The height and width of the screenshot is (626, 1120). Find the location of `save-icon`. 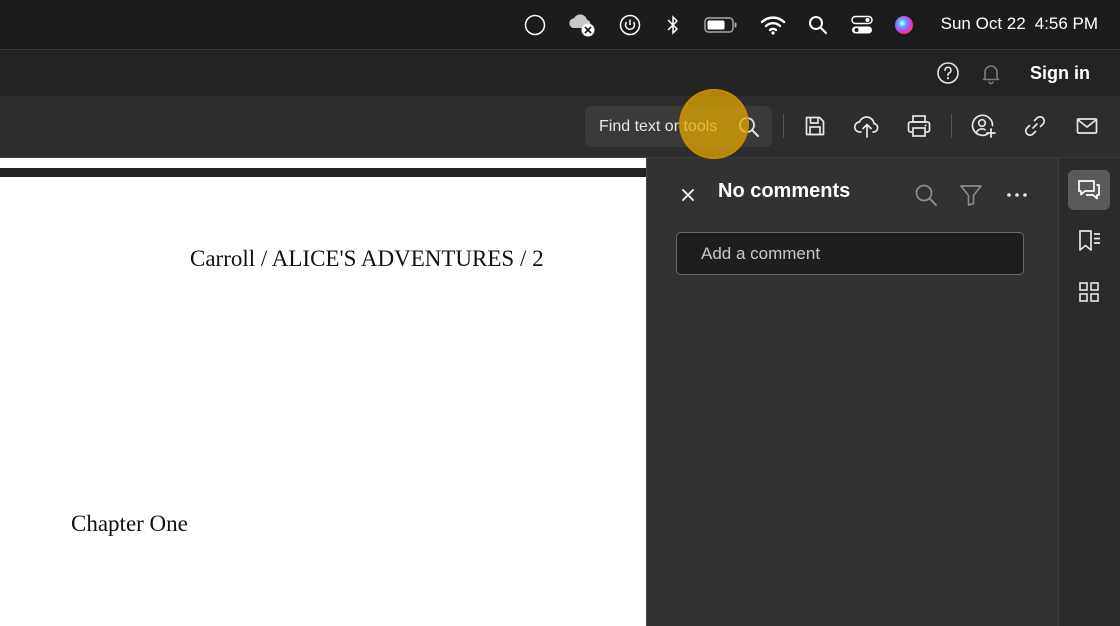

save-icon is located at coordinates (815, 126).